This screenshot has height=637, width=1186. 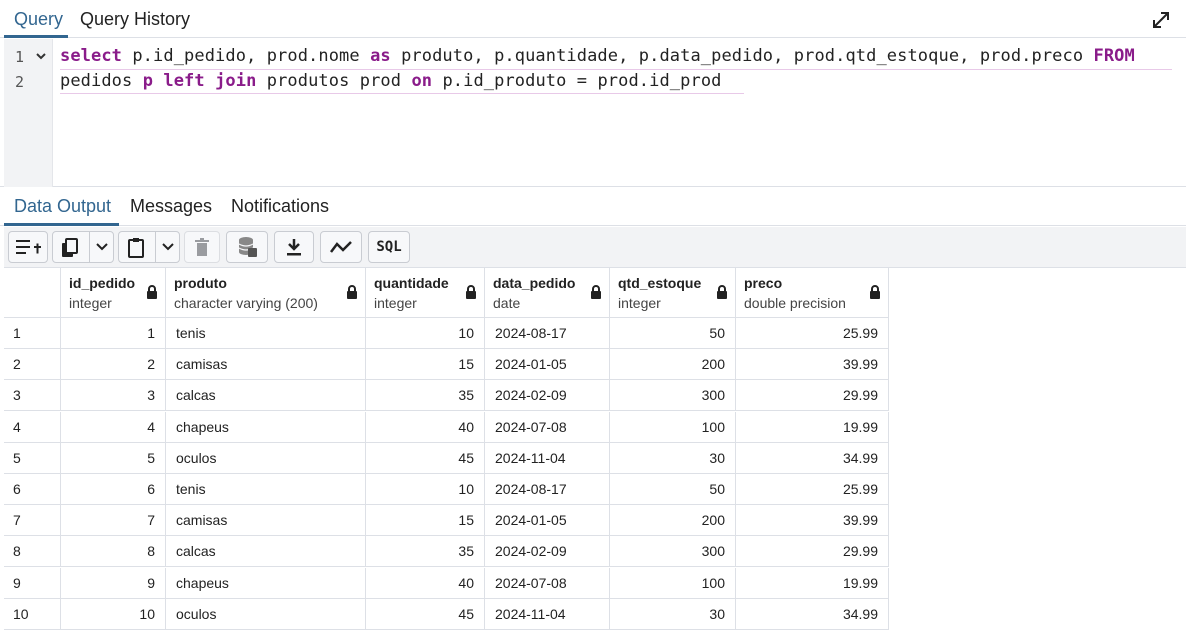 What do you see at coordinates (41, 57) in the screenshot?
I see `fold-chevron-icon` at bounding box center [41, 57].